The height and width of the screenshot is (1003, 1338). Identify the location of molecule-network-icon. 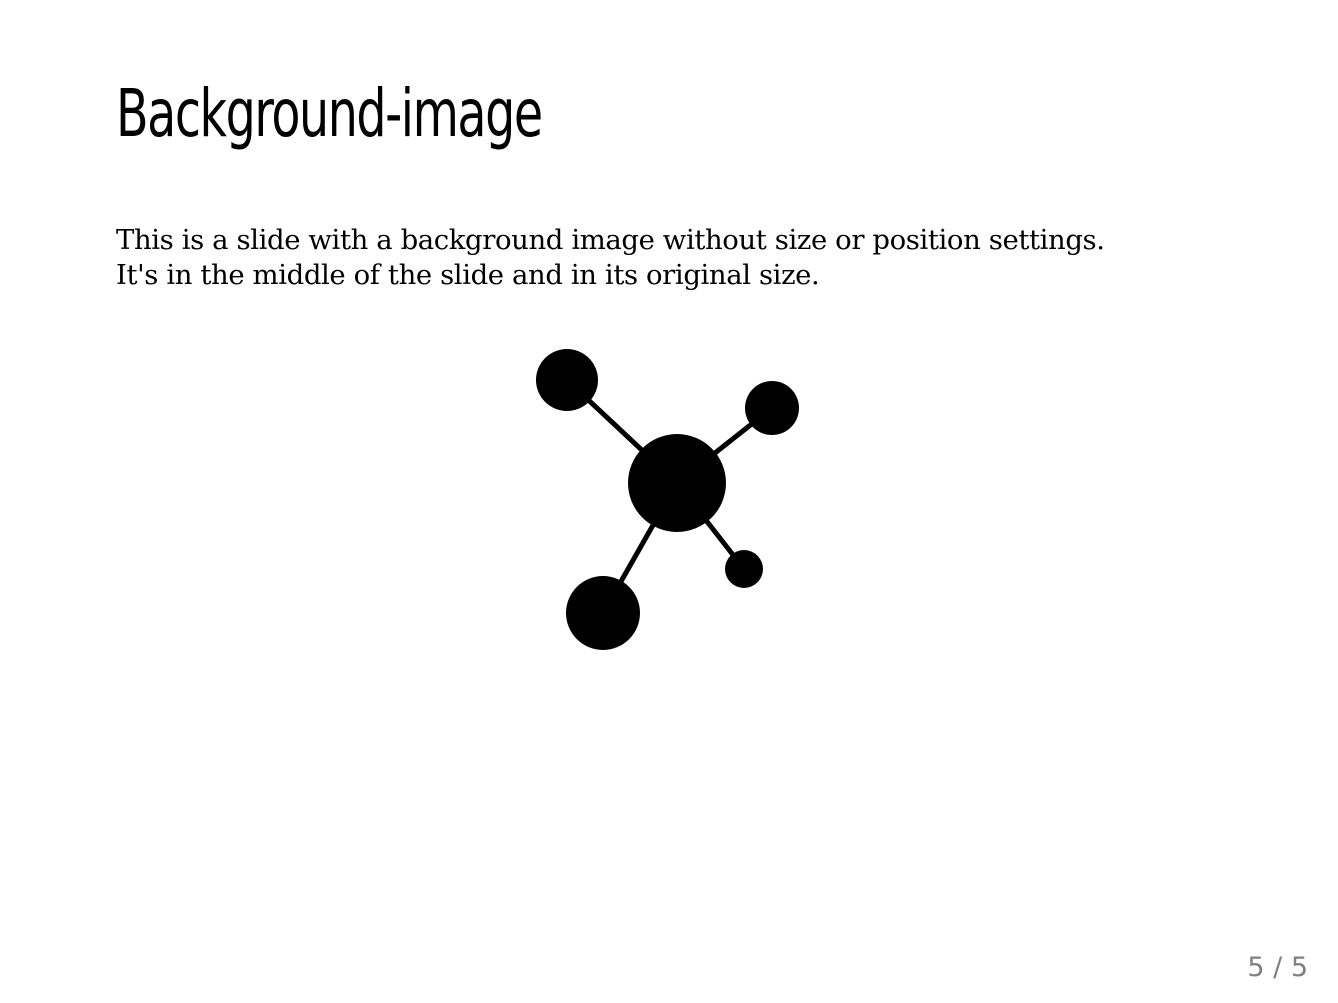
(667, 499).